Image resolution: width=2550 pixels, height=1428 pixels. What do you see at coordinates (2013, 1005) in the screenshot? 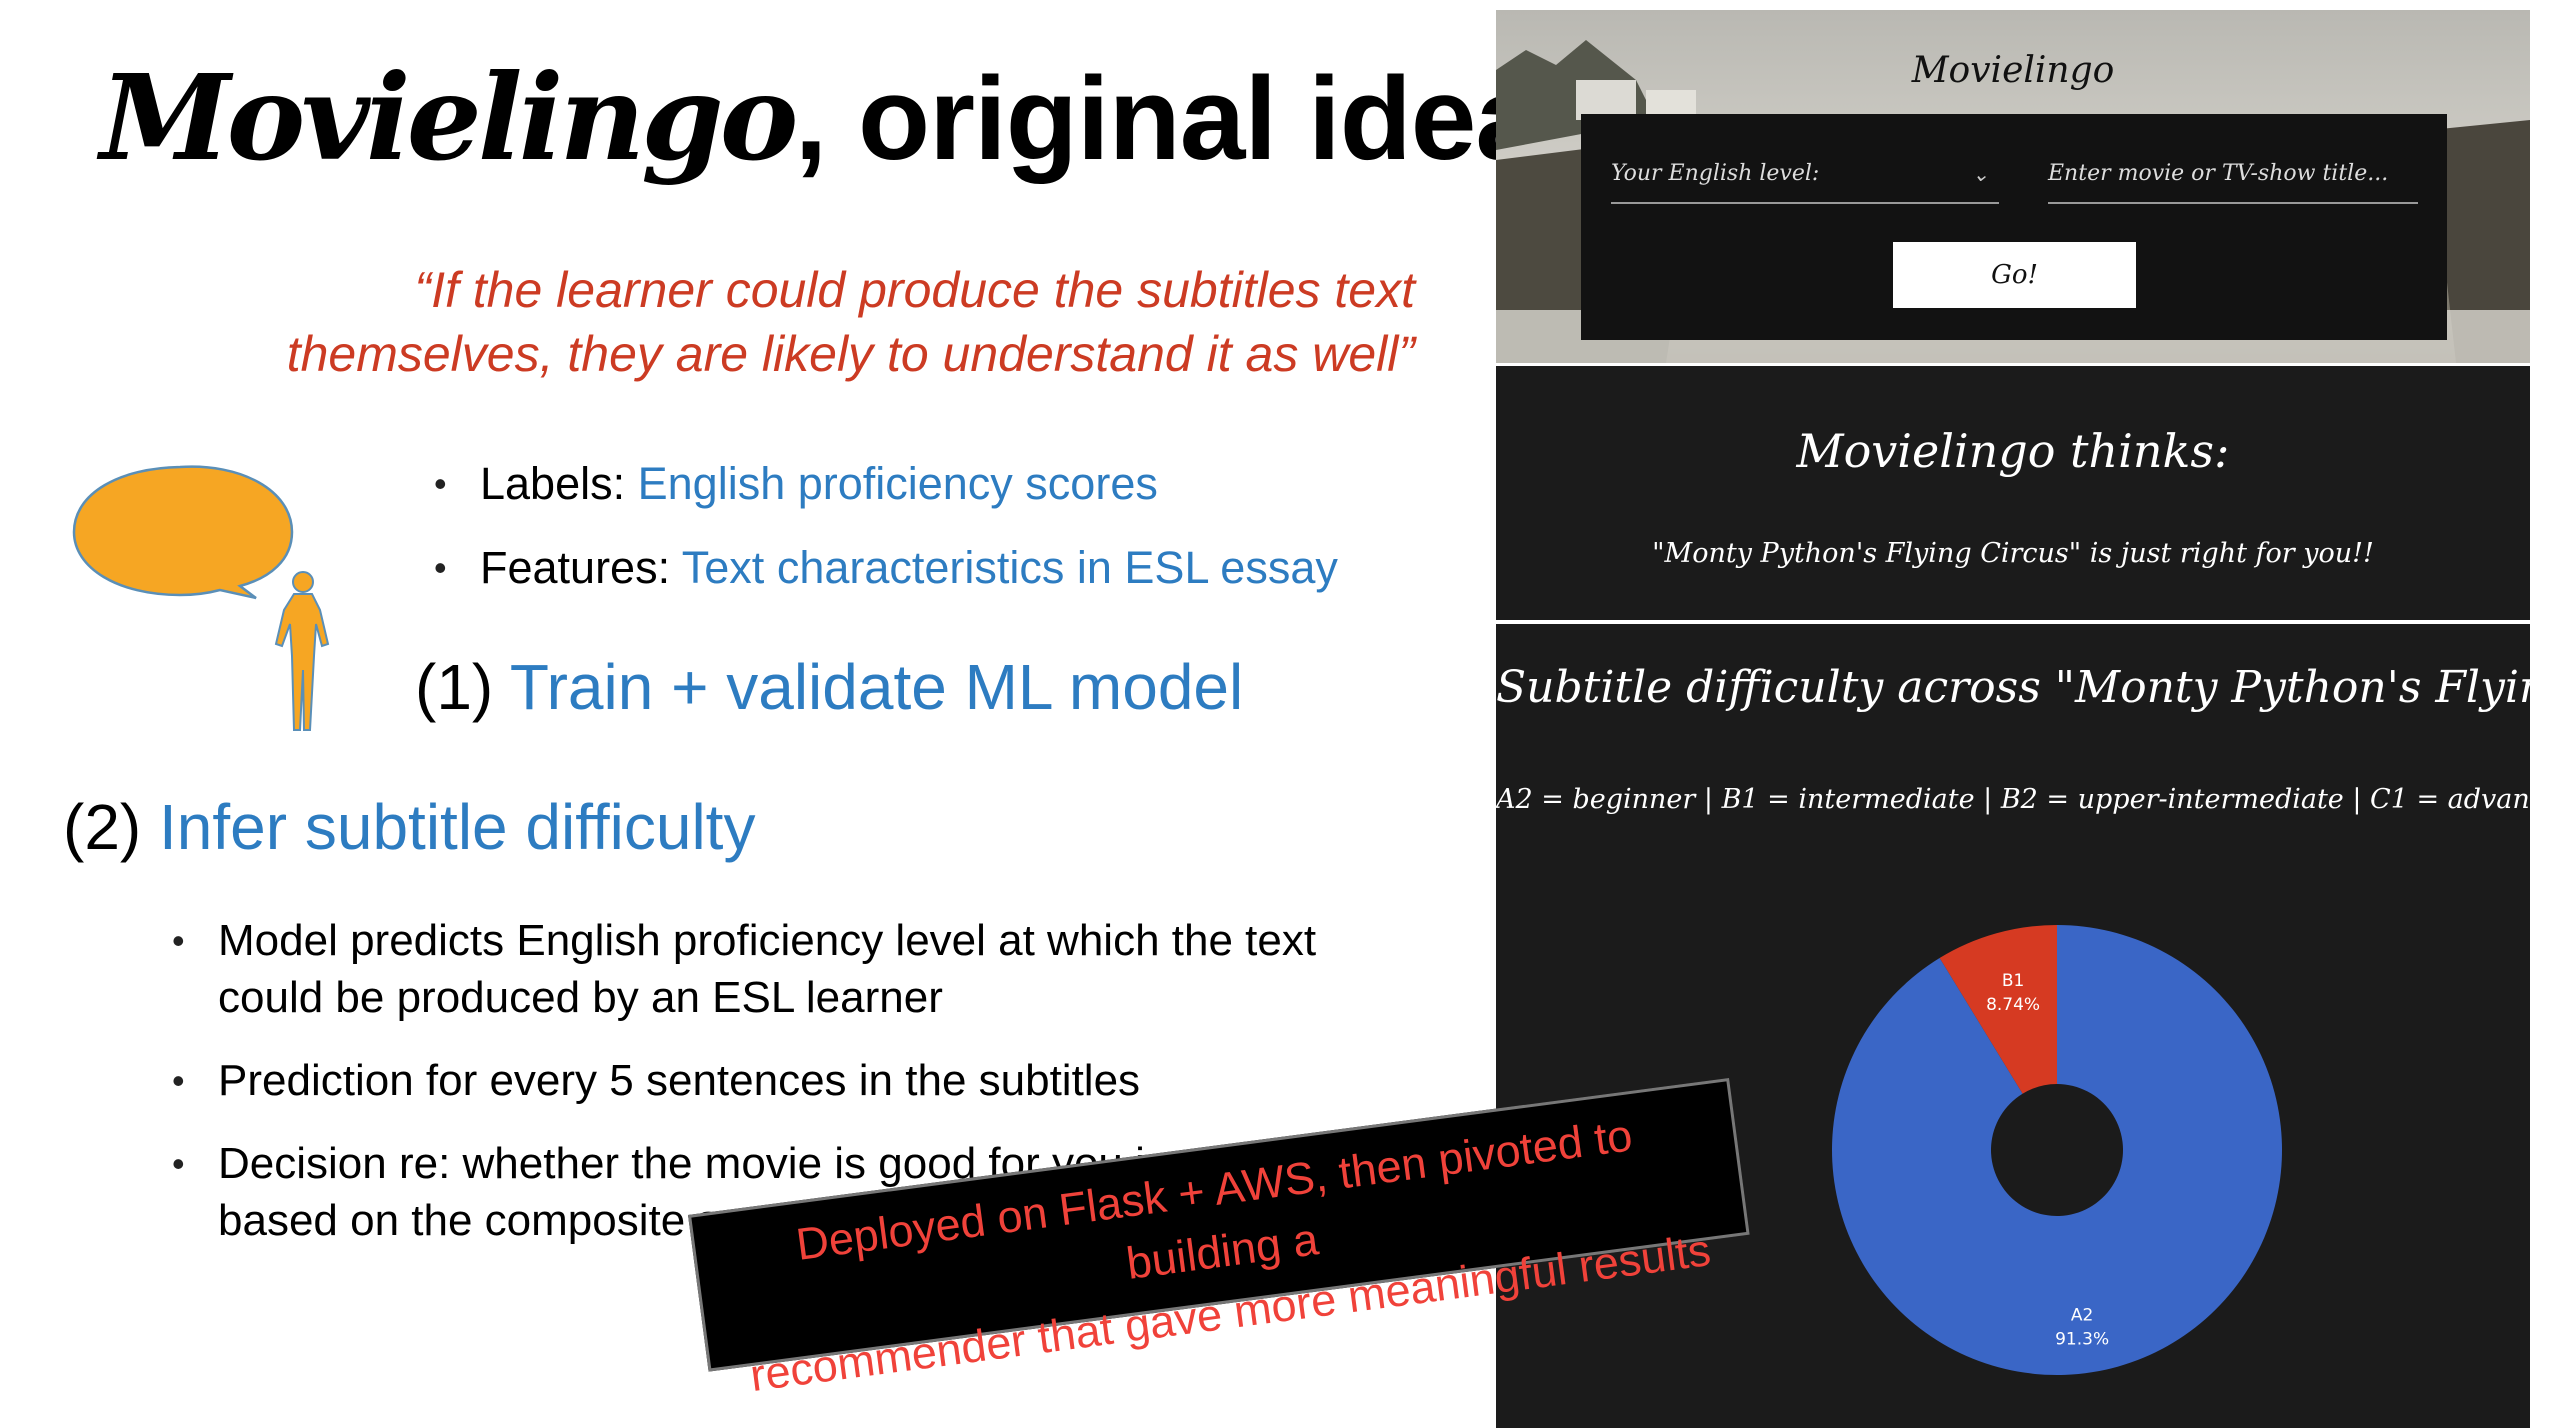
I see `pie-value-label-b1: 8.74%` at bounding box center [2013, 1005].